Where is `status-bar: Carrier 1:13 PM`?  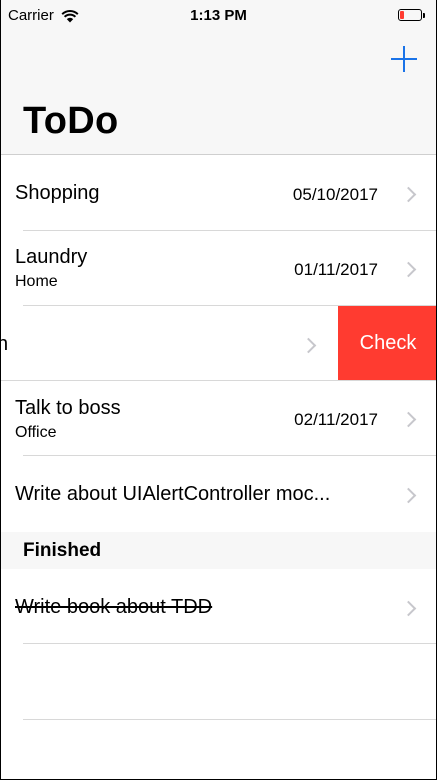 status-bar: Carrier 1:13 PM is located at coordinates (218, 16).